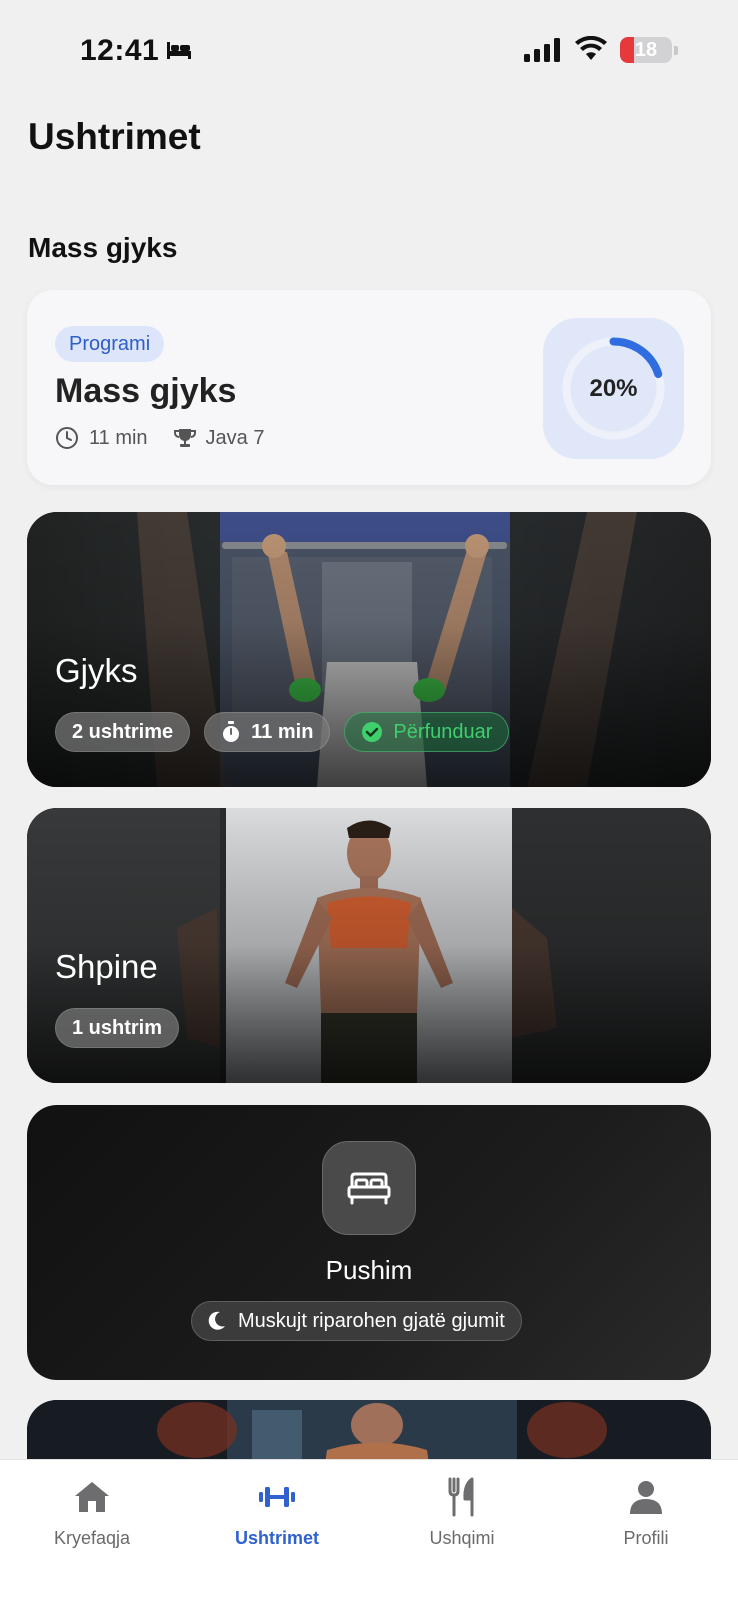  I want to click on tab-home: Kryefaqja, so click(92, 1512).